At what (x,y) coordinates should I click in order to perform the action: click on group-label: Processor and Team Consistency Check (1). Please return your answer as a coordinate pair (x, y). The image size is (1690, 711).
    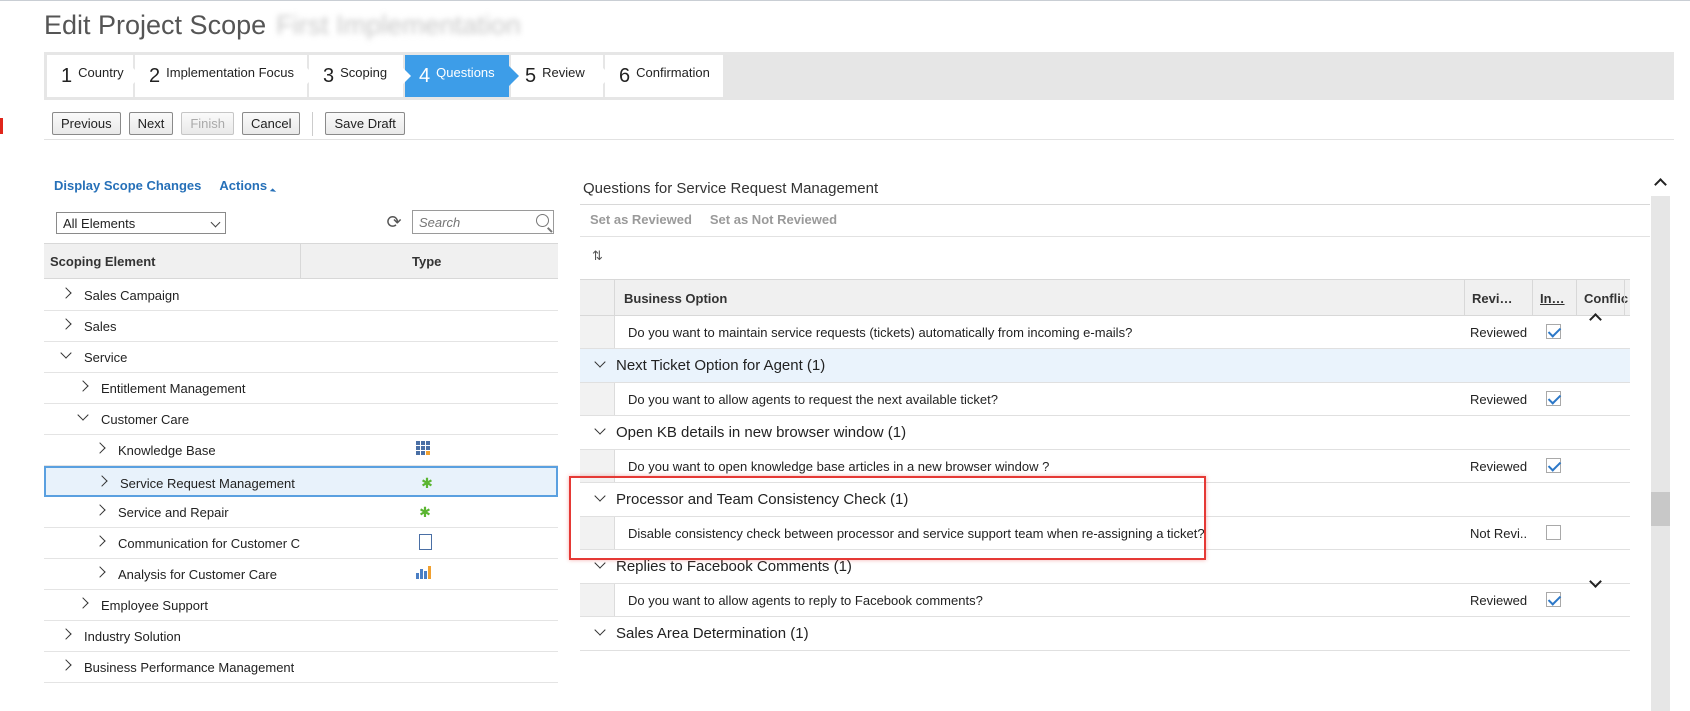
    Looking at the image, I should click on (762, 499).